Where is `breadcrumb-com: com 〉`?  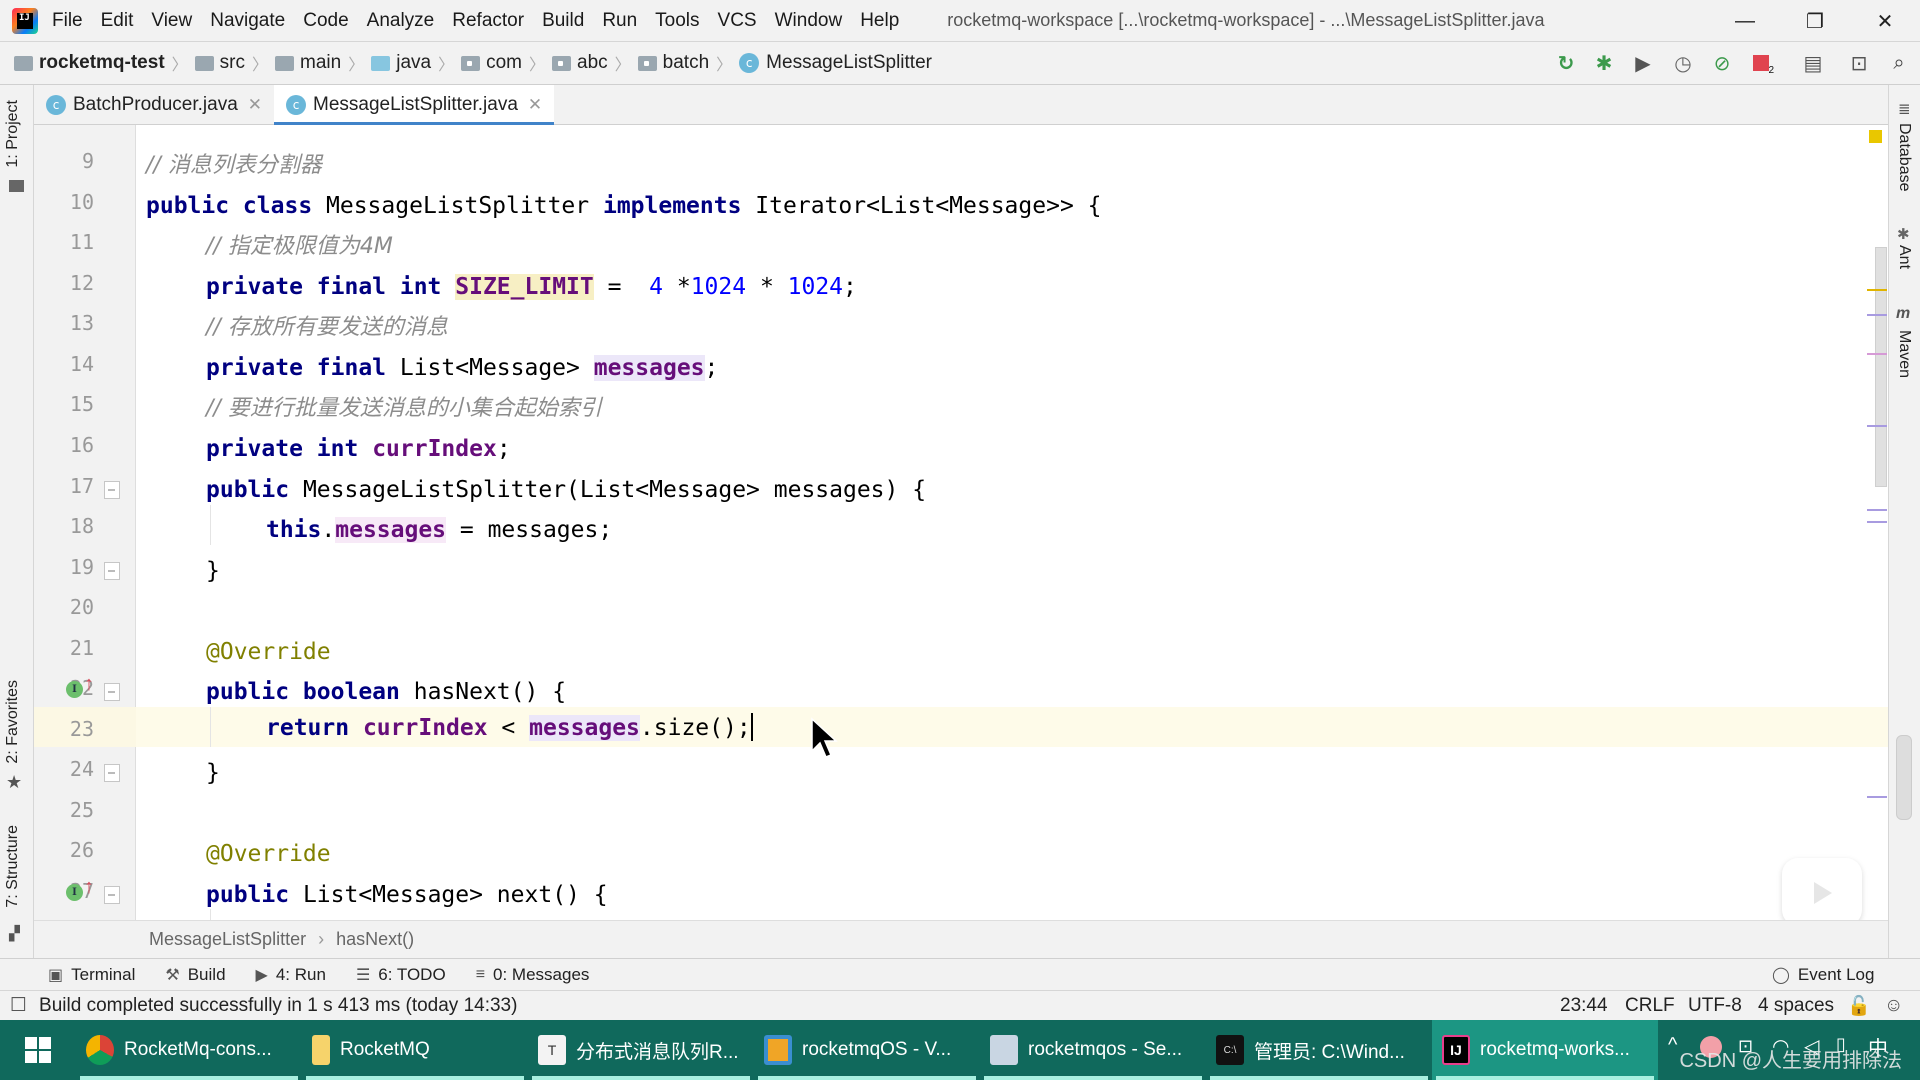 breadcrumb-com: com 〉 is located at coordinates (506, 63).